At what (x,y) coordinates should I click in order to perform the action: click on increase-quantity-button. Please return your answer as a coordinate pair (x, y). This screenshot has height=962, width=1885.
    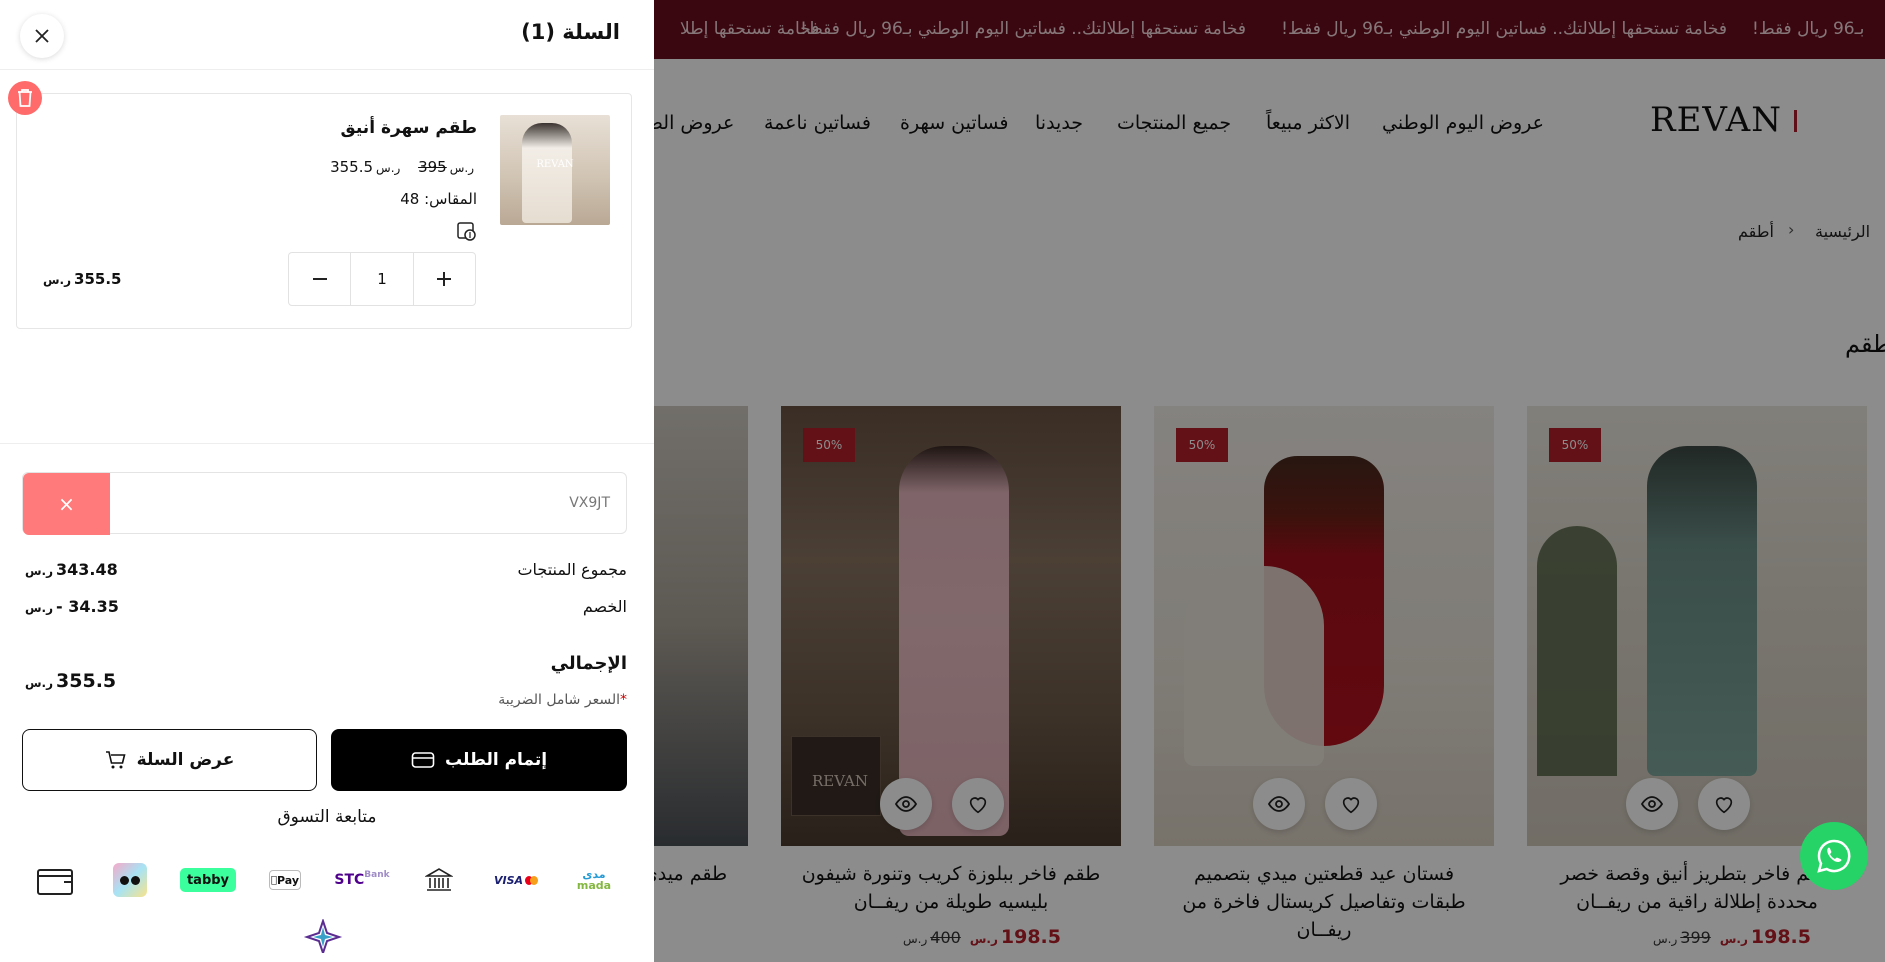
    Looking at the image, I should click on (444, 279).